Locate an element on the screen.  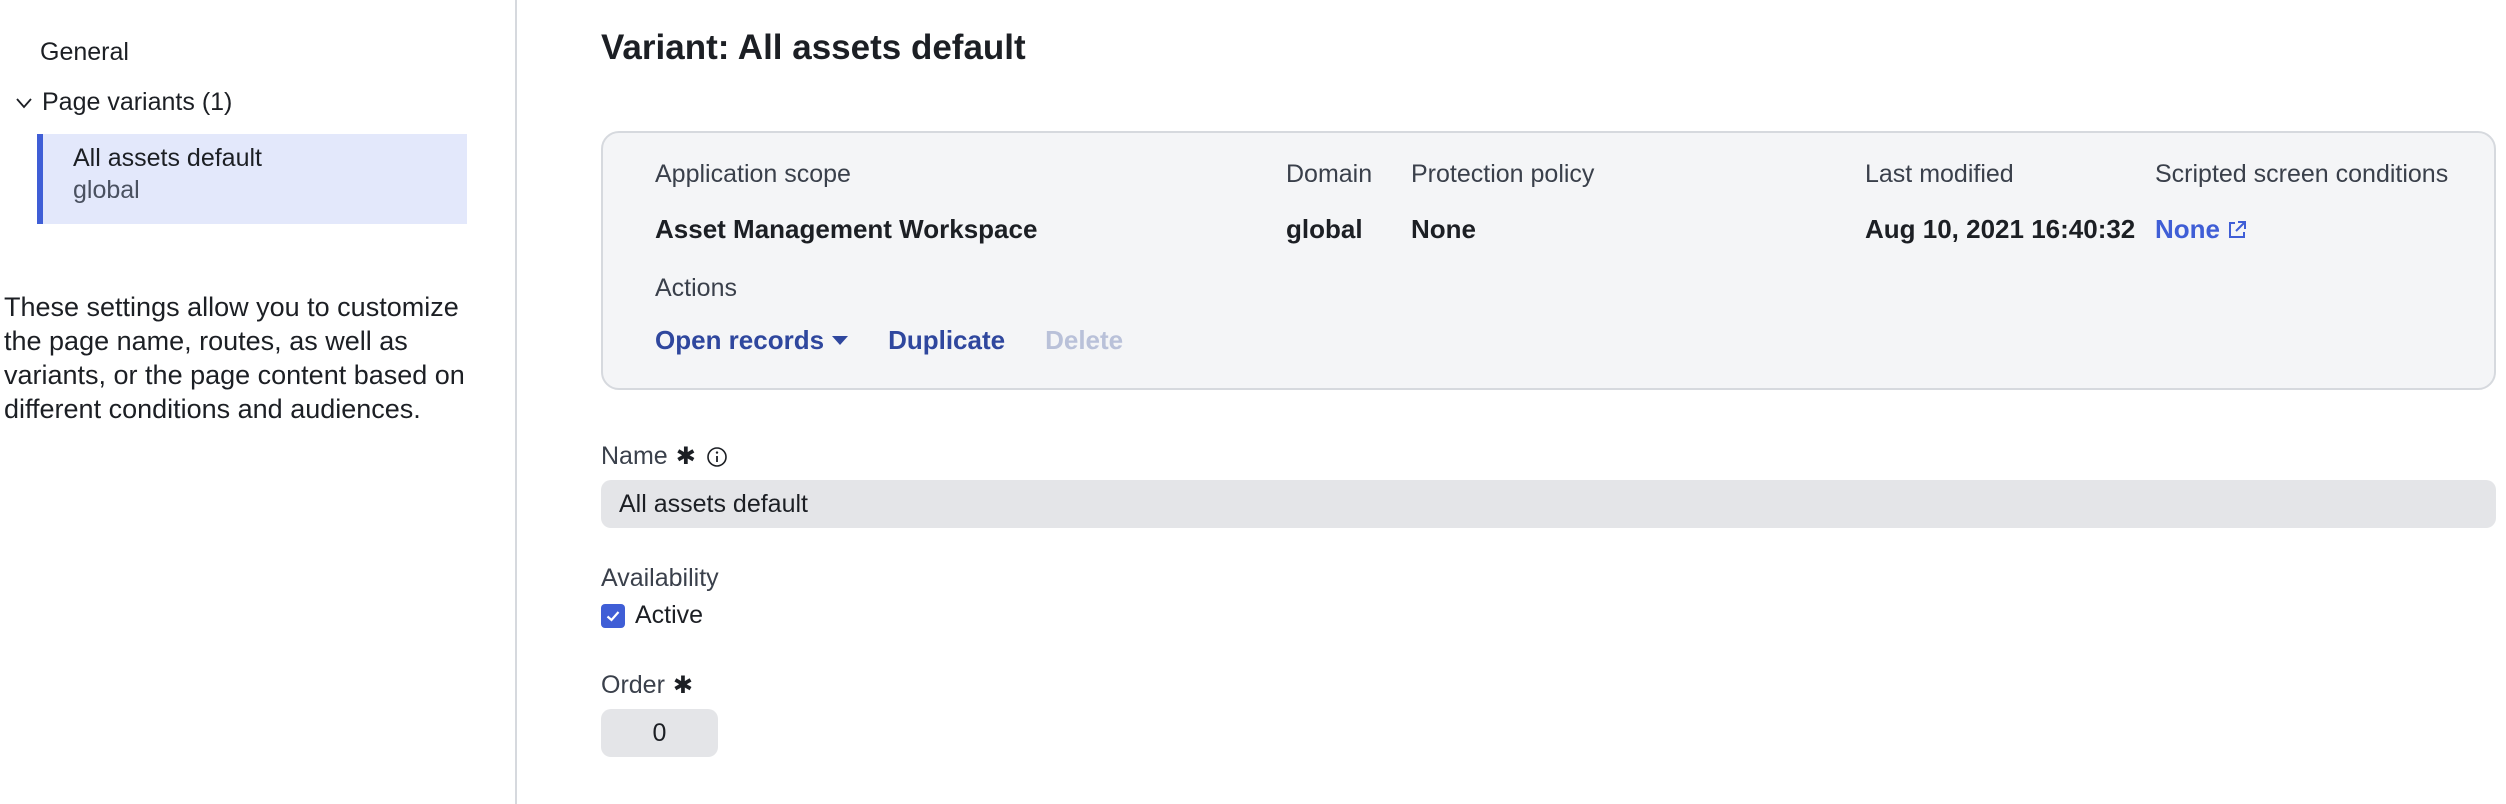
order-label-text: Order is located at coordinates (633, 685).